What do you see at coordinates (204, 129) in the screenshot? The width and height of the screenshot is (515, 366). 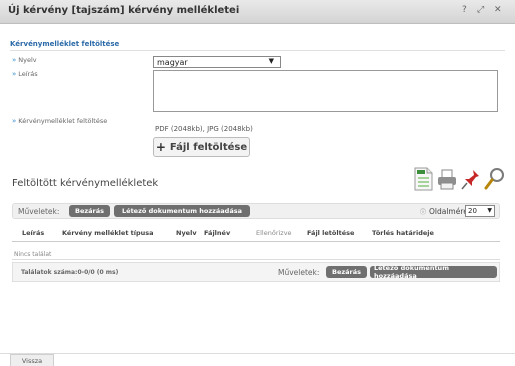 I see `format-hint: PDF (2048kb), JPG (2048kb)` at bounding box center [204, 129].